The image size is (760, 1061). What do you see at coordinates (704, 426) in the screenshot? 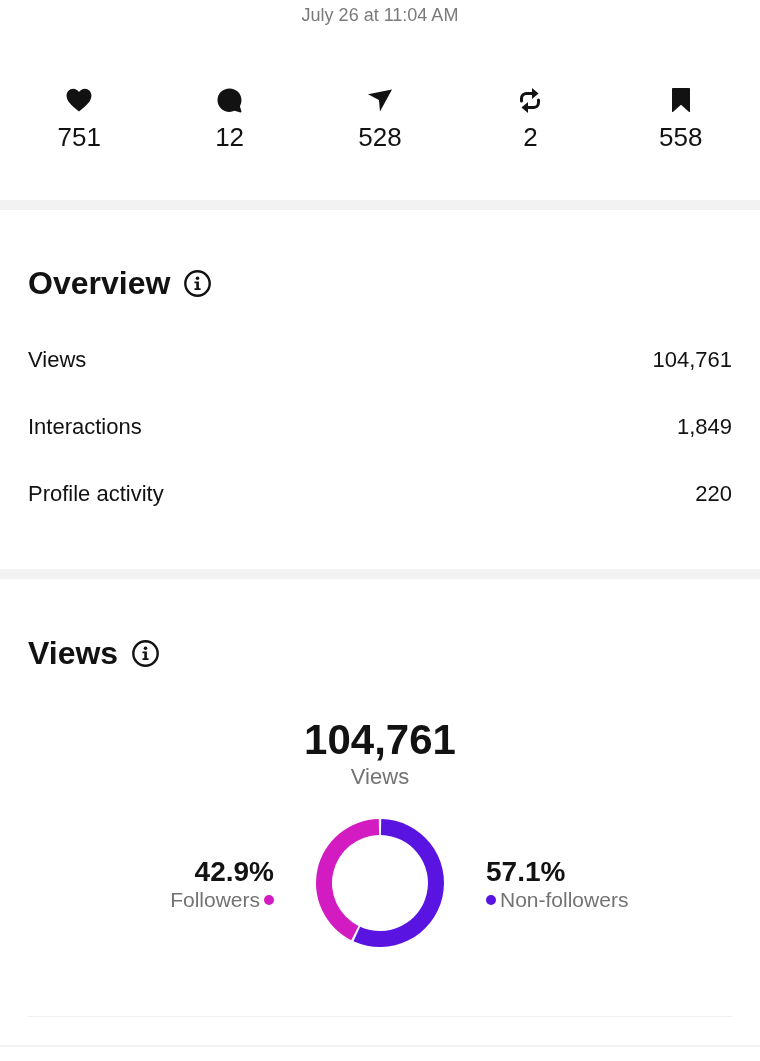
I see `metric-value: 1,849` at bounding box center [704, 426].